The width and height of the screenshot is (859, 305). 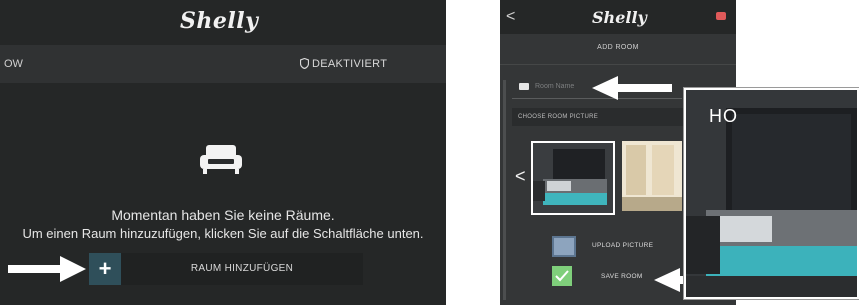 What do you see at coordinates (618, 64) in the screenshot?
I see `divider` at bounding box center [618, 64].